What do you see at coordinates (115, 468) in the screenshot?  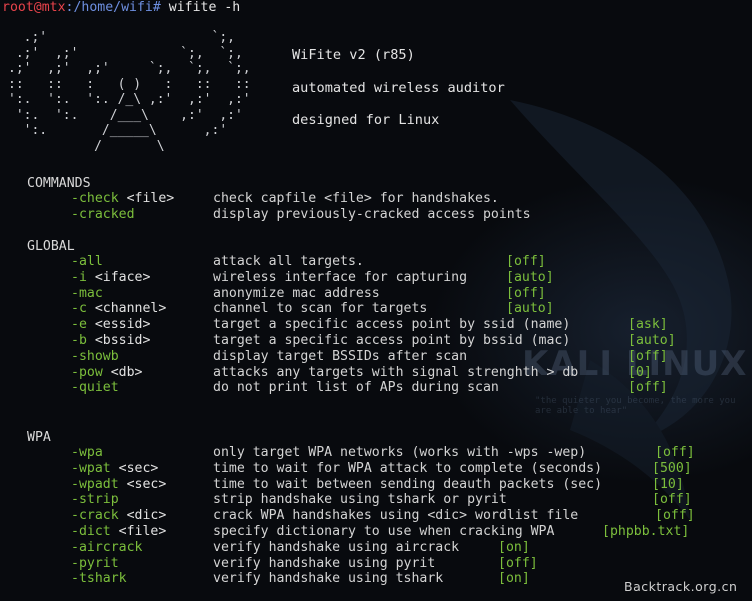 I see `option-flag: -wpat <sec>` at bounding box center [115, 468].